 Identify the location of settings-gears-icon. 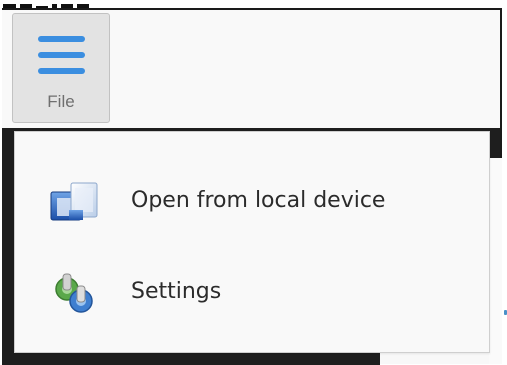
(74, 293).